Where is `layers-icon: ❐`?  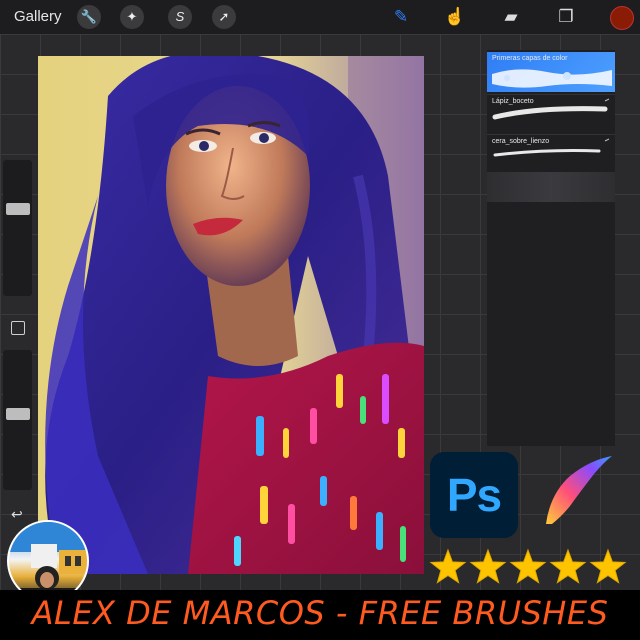 layers-icon: ❐ is located at coordinates (566, 17).